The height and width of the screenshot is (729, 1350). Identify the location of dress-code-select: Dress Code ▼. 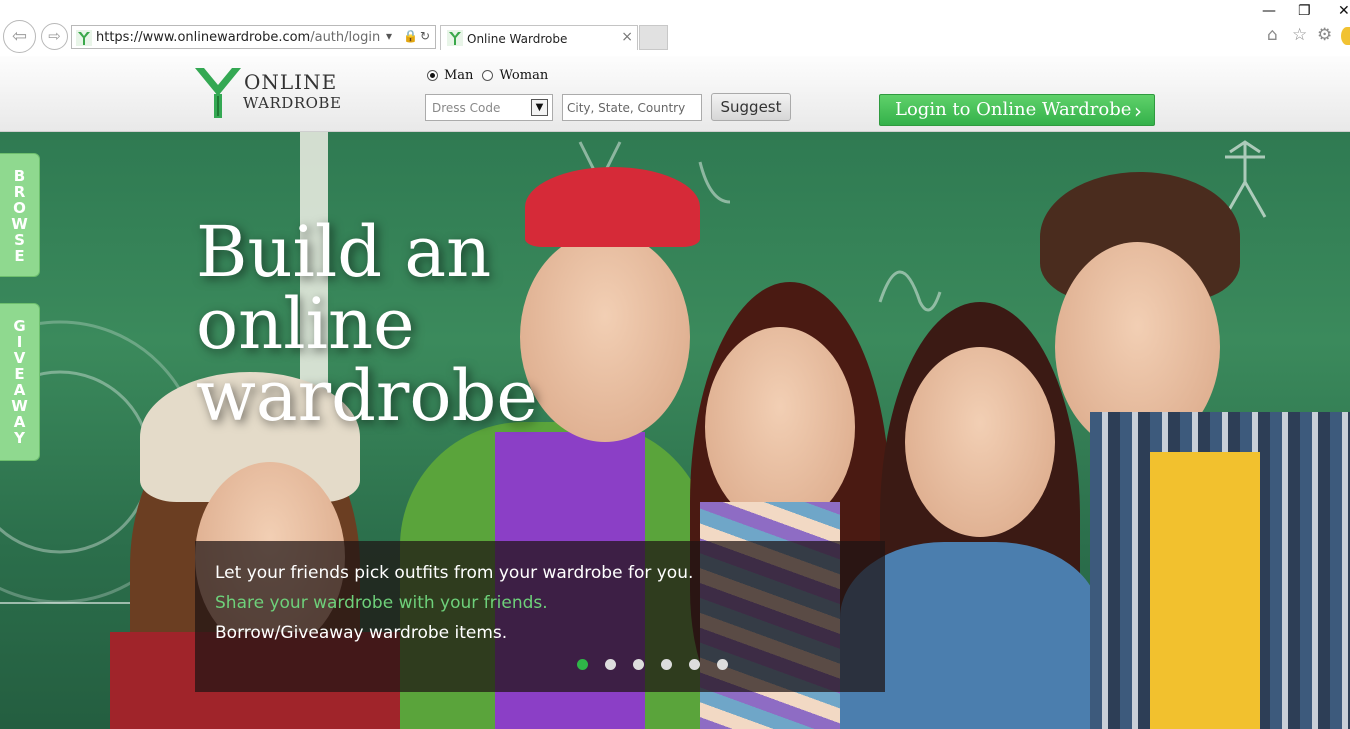
(489, 107).